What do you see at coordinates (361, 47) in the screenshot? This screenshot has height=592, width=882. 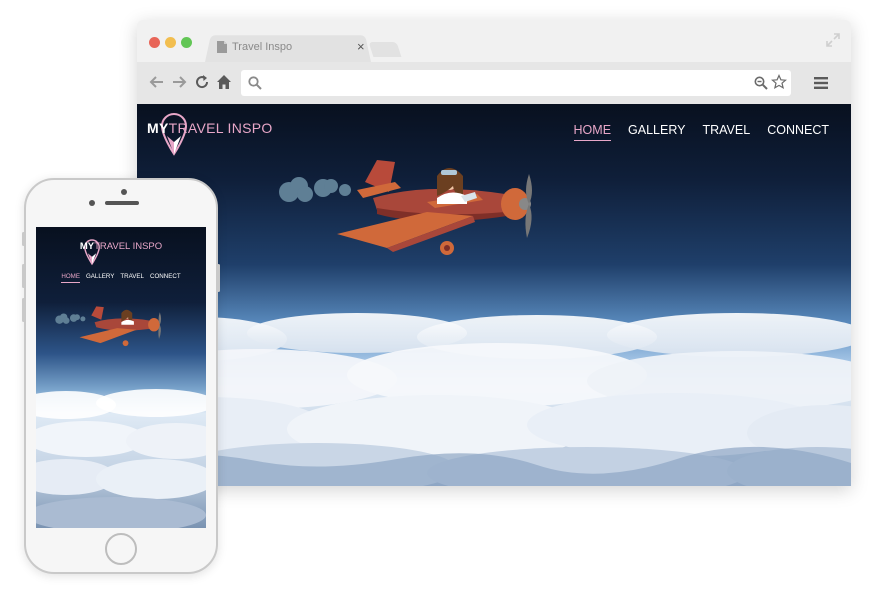 I see `close-tab-icon: ×` at bounding box center [361, 47].